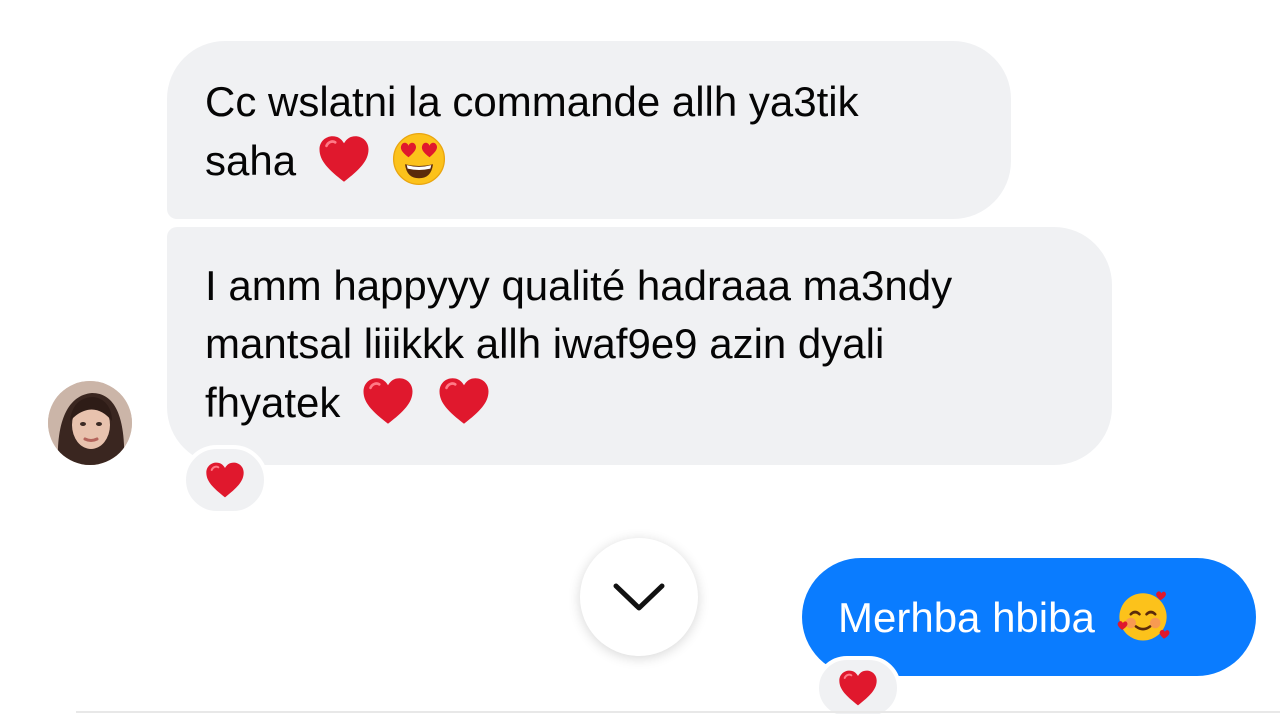 This screenshot has width=1280, height=714. What do you see at coordinates (966, 617) in the screenshot?
I see `message-text: Merhba hbiba` at bounding box center [966, 617].